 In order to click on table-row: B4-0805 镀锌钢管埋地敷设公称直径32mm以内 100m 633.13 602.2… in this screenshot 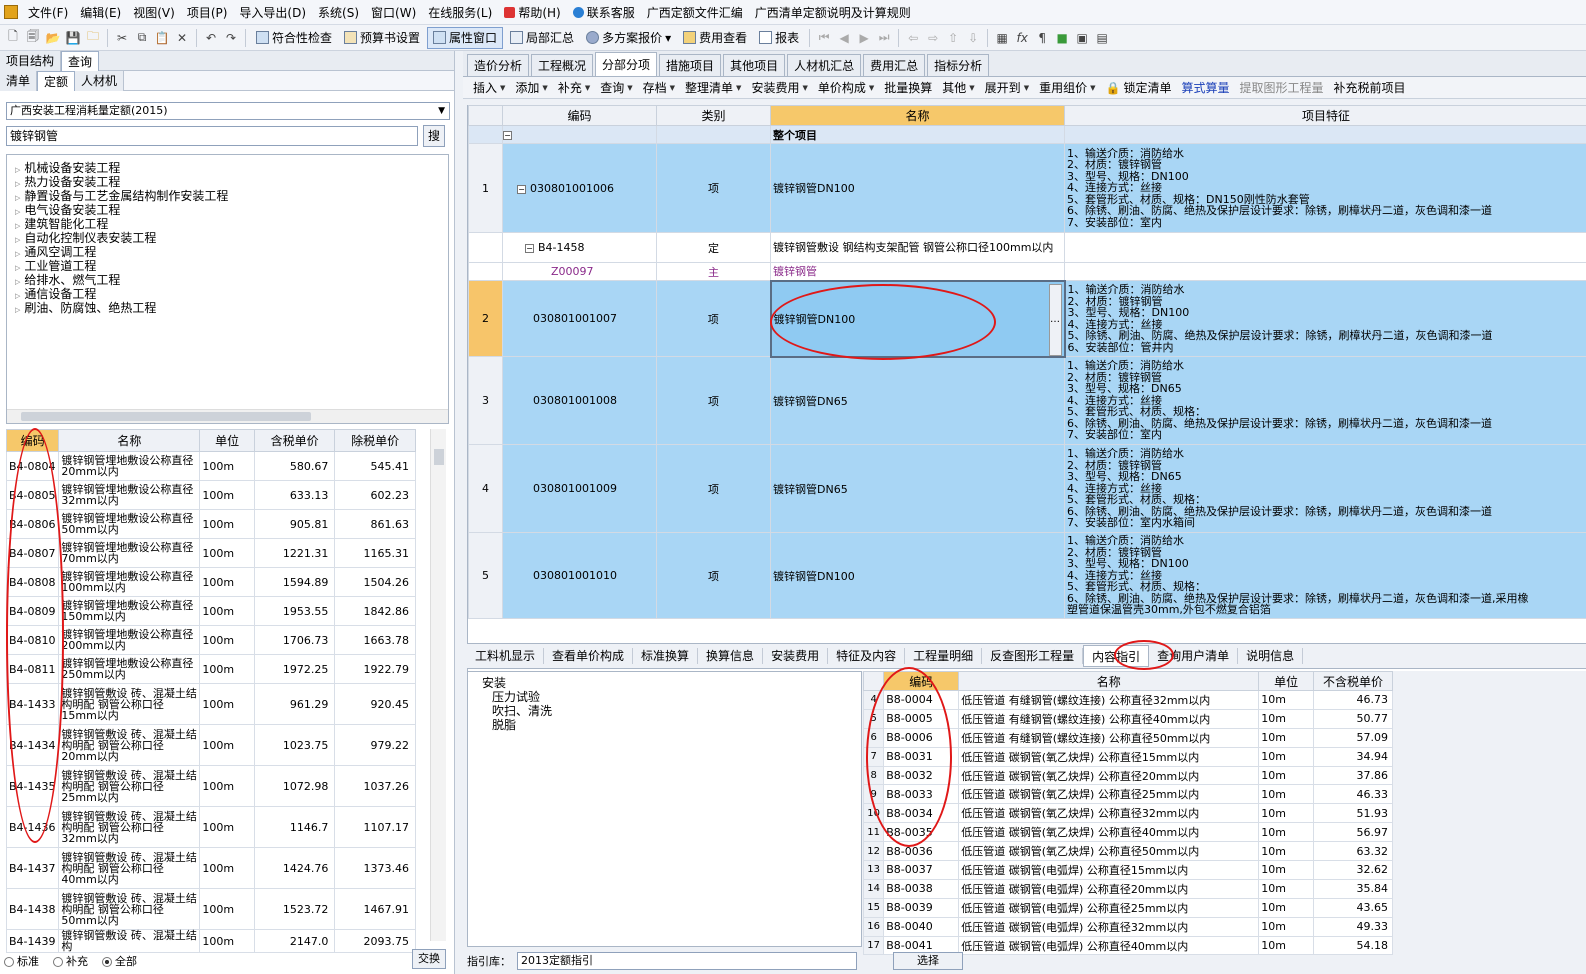, I will do `click(210, 495)`.